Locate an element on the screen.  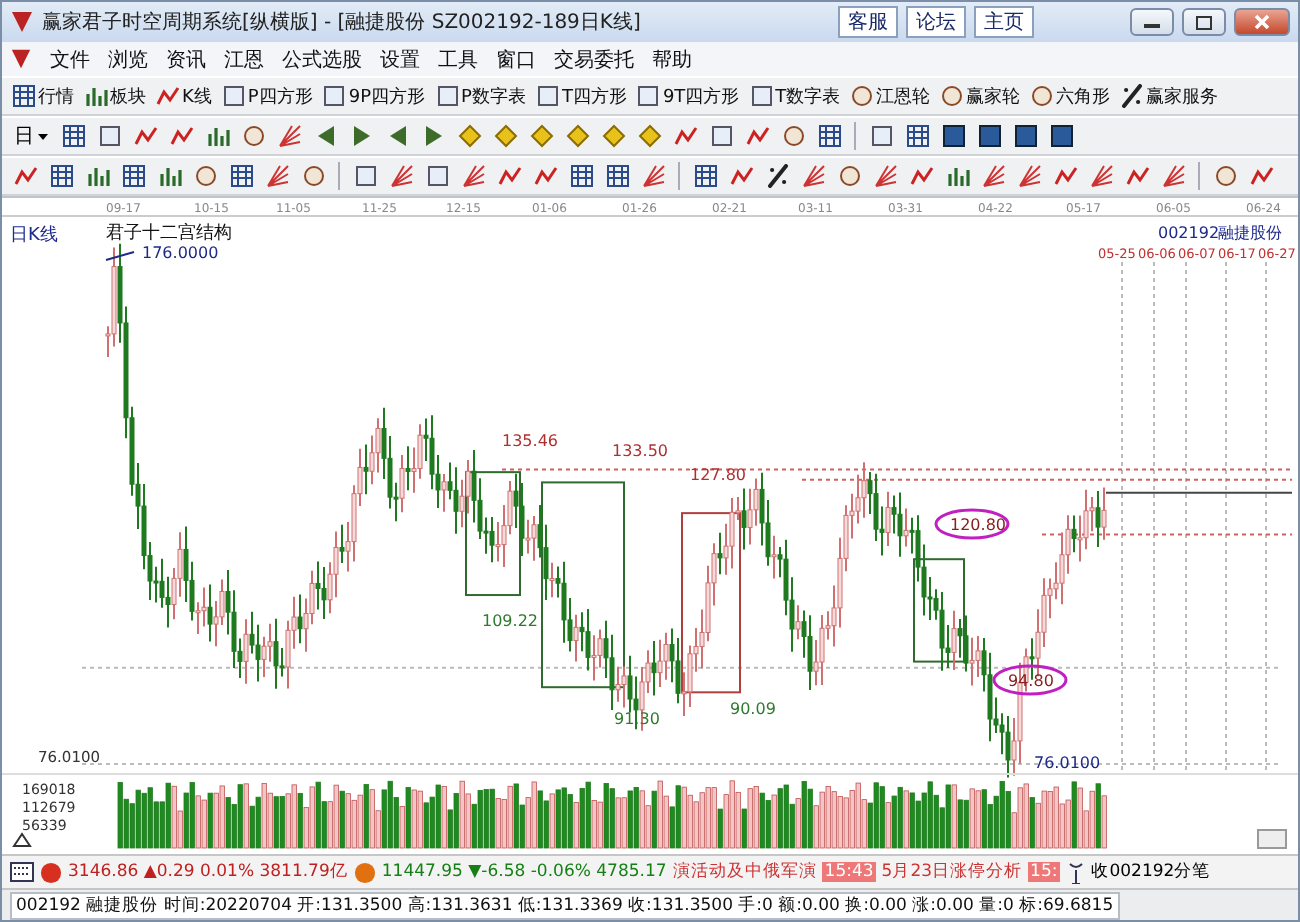
menu-item: 窗口 is located at coordinates (516, 59).